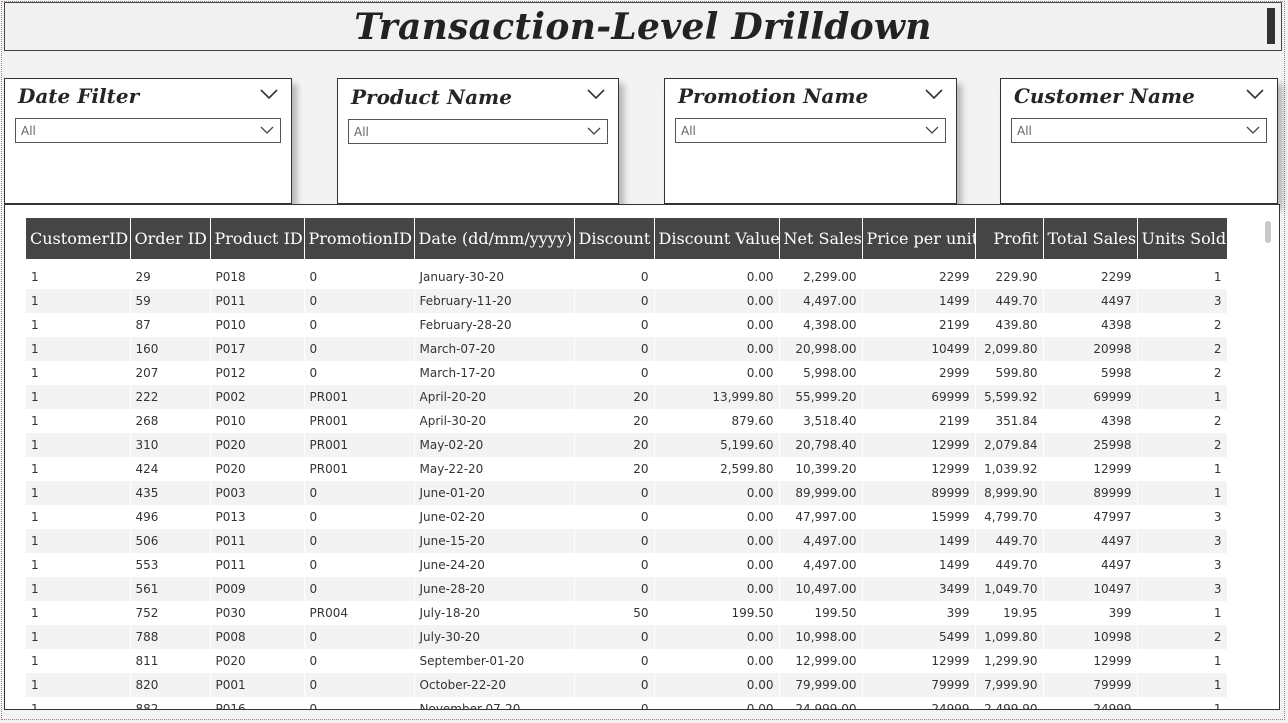  I want to click on table-cell: PR001, so click(359, 445).